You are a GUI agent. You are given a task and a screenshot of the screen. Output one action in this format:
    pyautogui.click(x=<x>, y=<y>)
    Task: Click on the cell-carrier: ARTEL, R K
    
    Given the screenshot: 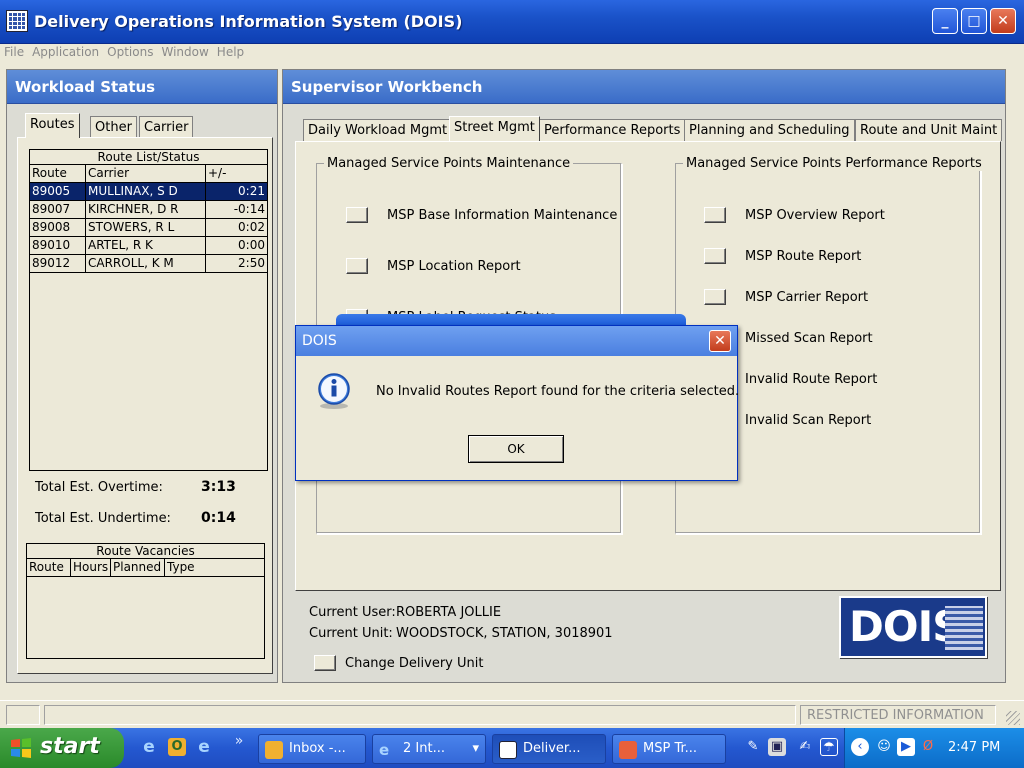 What is the action you would take?
    pyautogui.click(x=146, y=245)
    